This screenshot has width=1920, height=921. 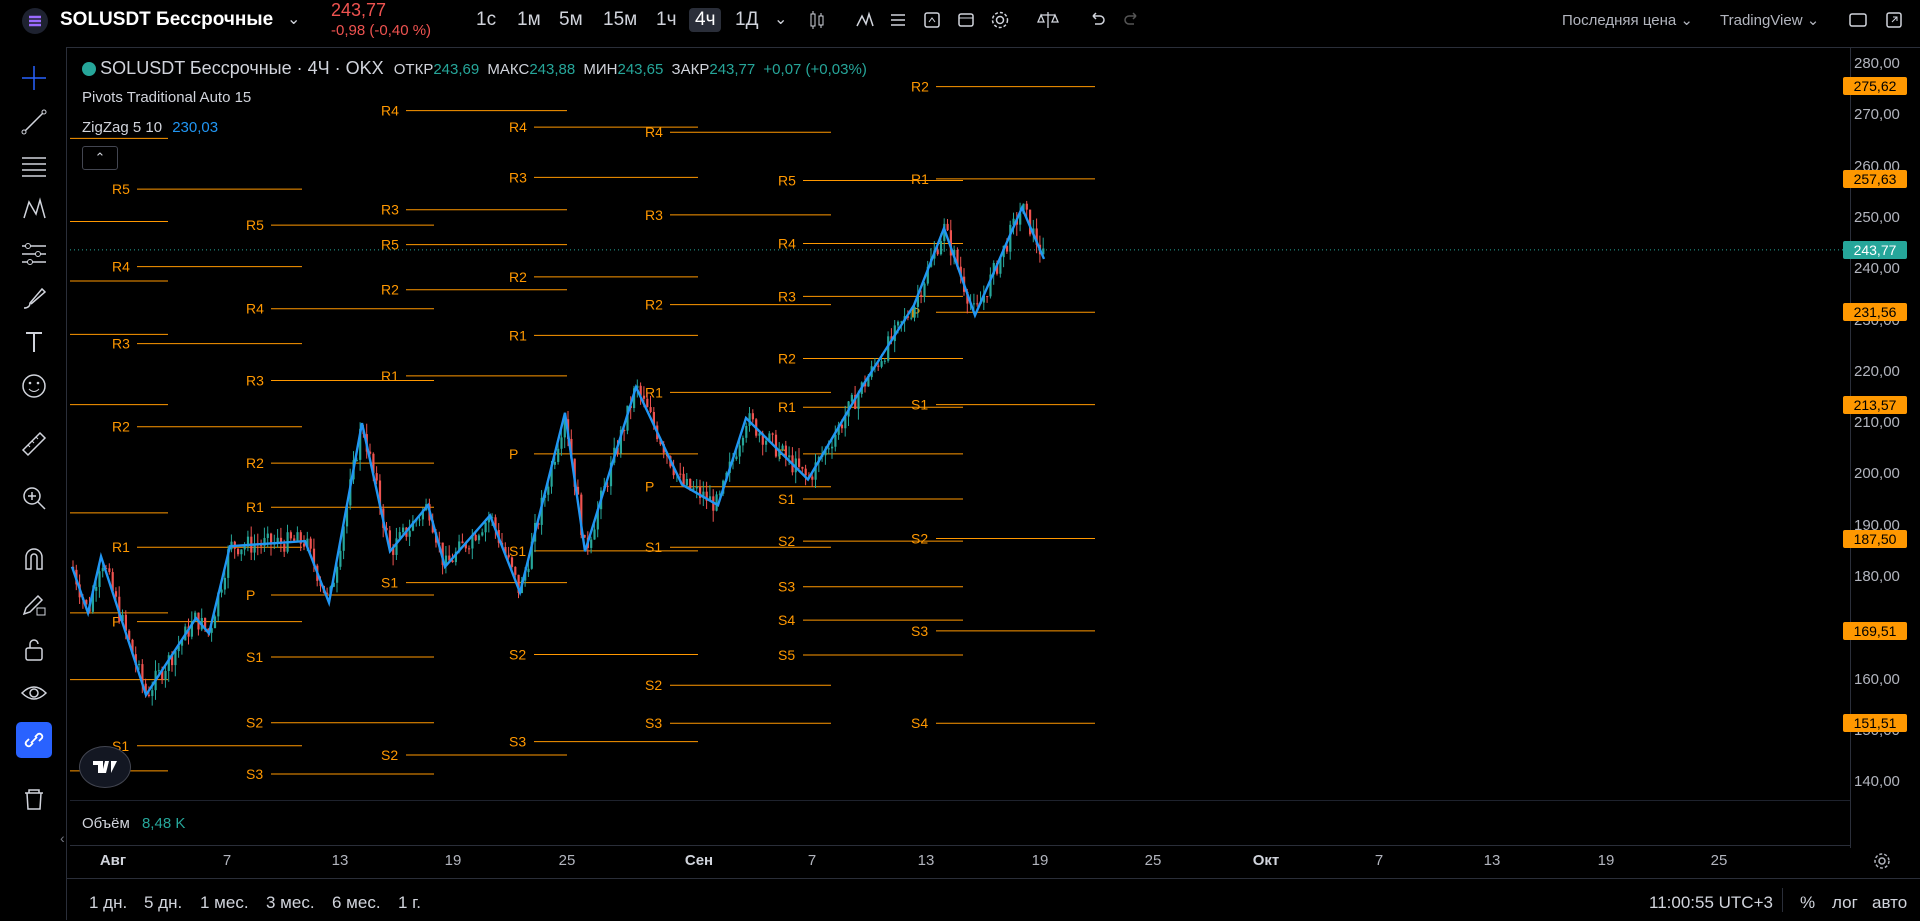 What do you see at coordinates (787, 296) in the screenshot?
I see `pivot-level-label: R3` at bounding box center [787, 296].